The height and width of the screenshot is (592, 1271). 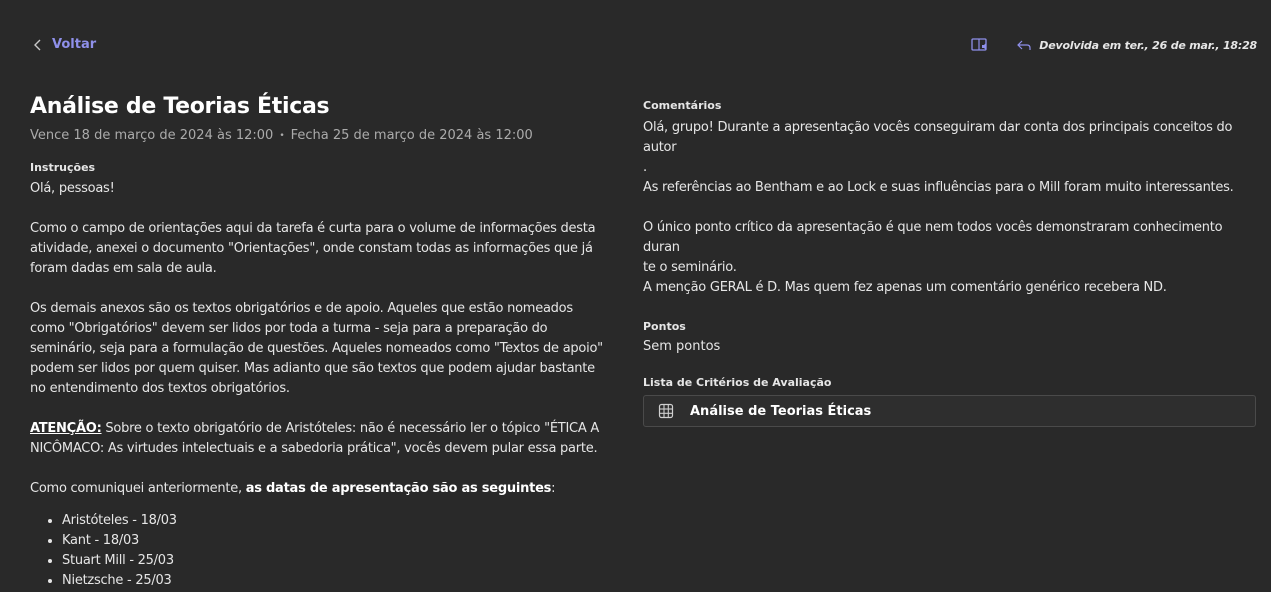 I want to click on return-arrow-icon, so click(x=1024, y=45).